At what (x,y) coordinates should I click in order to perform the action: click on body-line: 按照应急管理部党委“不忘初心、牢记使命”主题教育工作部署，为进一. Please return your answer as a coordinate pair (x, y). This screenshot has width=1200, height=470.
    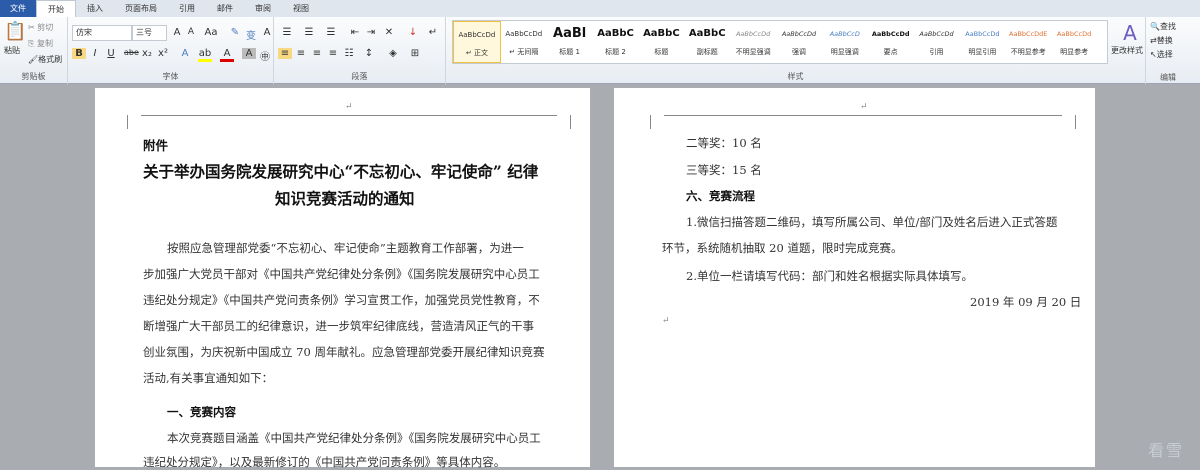
    Looking at the image, I should click on (345, 248).